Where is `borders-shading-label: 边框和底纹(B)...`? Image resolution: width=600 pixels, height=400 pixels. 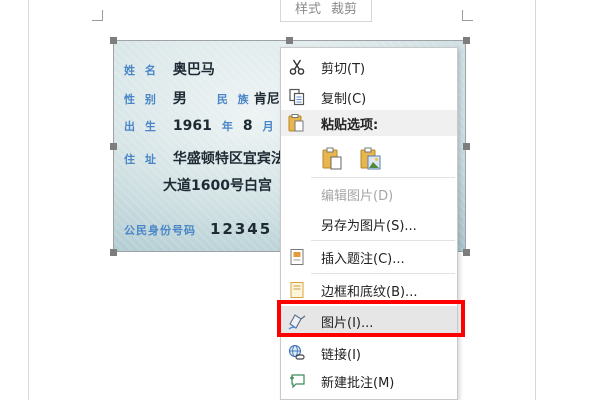
borders-shading-label: 边框和底纹(B)... is located at coordinates (369, 292).